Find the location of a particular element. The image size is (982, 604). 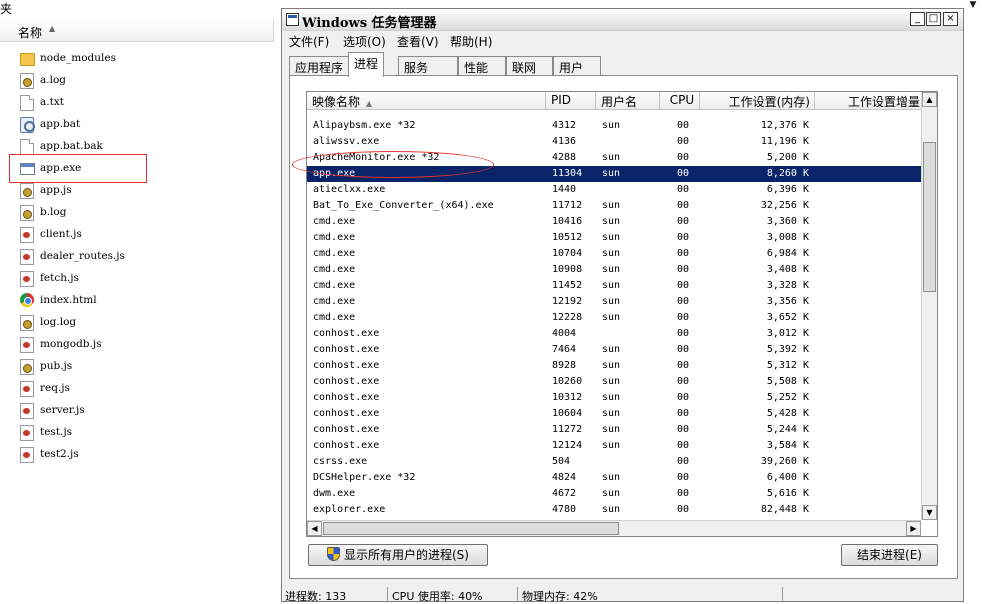

column-memory-delta: 工作设置增量 is located at coordinates (870, 101).